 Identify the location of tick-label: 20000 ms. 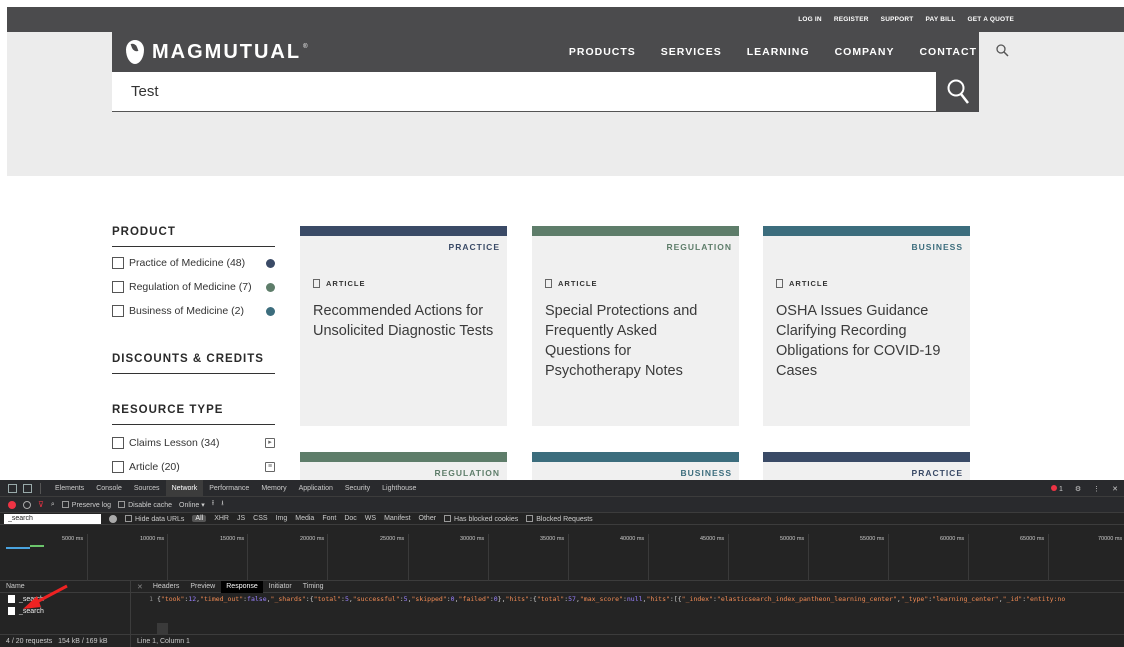
(312, 539).